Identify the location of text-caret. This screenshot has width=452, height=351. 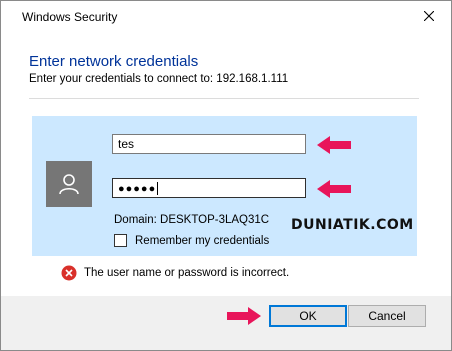
(158, 189).